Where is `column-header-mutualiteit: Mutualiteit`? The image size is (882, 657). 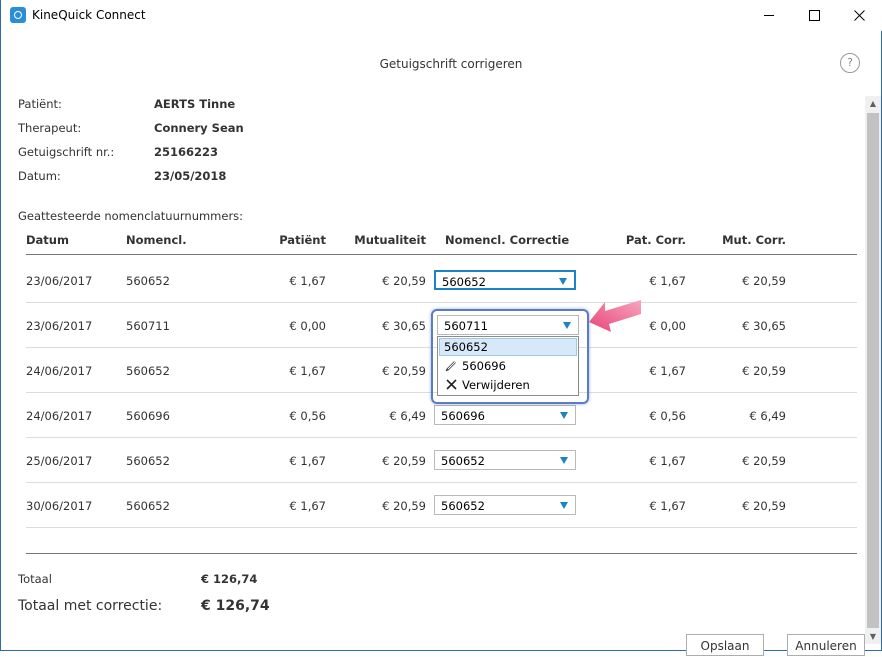
column-header-mutualiteit: Mutualiteit is located at coordinates (390, 240).